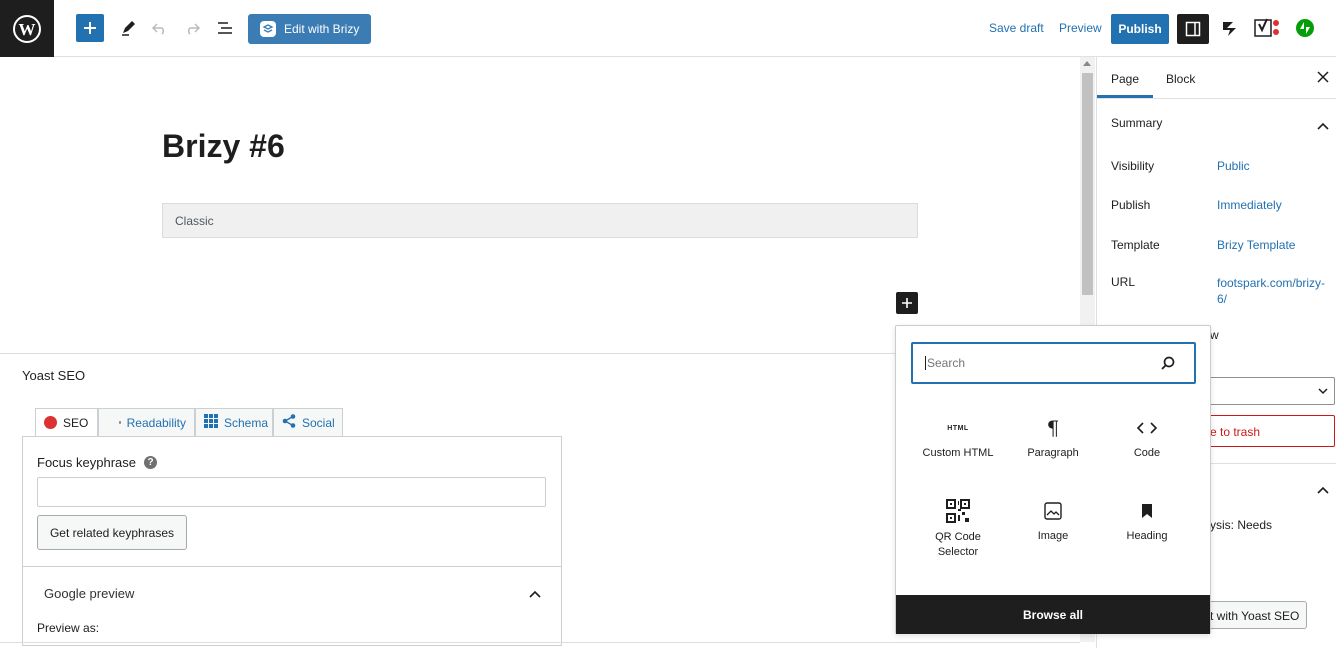 The height and width of the screenshot is (648, 1336). Describe the element at coordinates (86, 462) in the screenshot. I see `focus-keyphrase-label: Focus keyphrase` at that location.